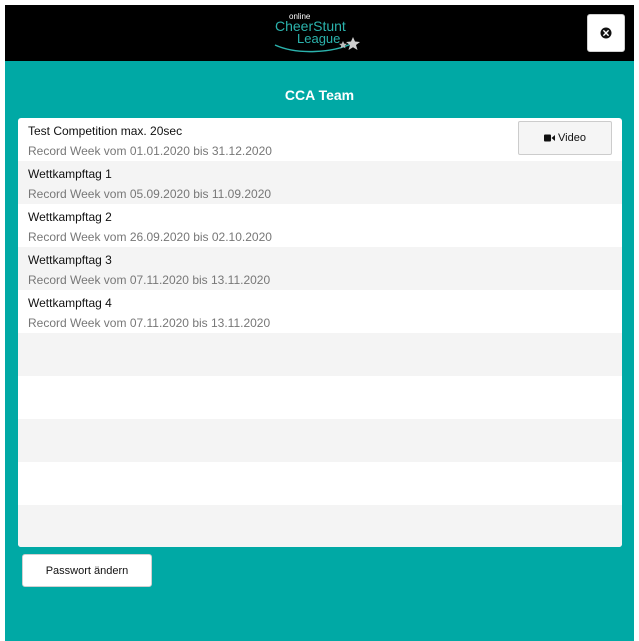  I want to click on competition-title: Wettkampftag 1, so click(70, 174).